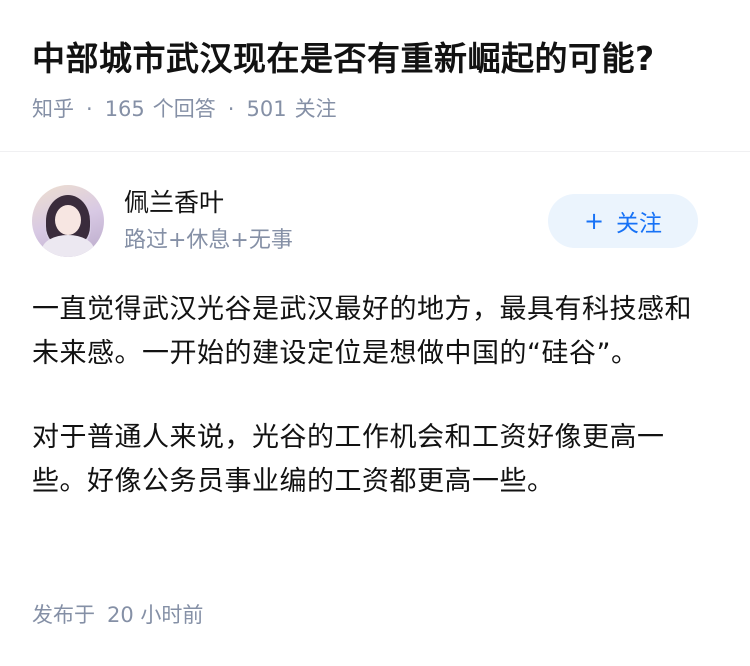  Describe the element at coordinates (639, 224) in the screenshot. I see `follow-label: 关注` at that location.